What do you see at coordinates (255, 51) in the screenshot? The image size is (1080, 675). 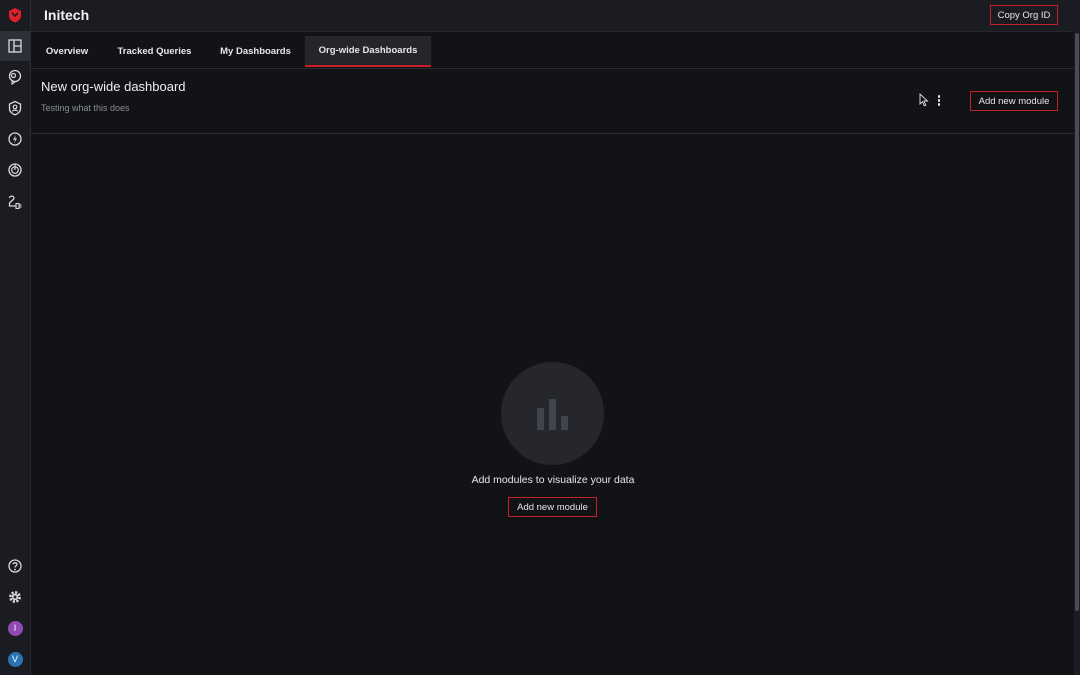 I see `tab-my-dashboards: My Dashboards` at bounding box center [255, 51].